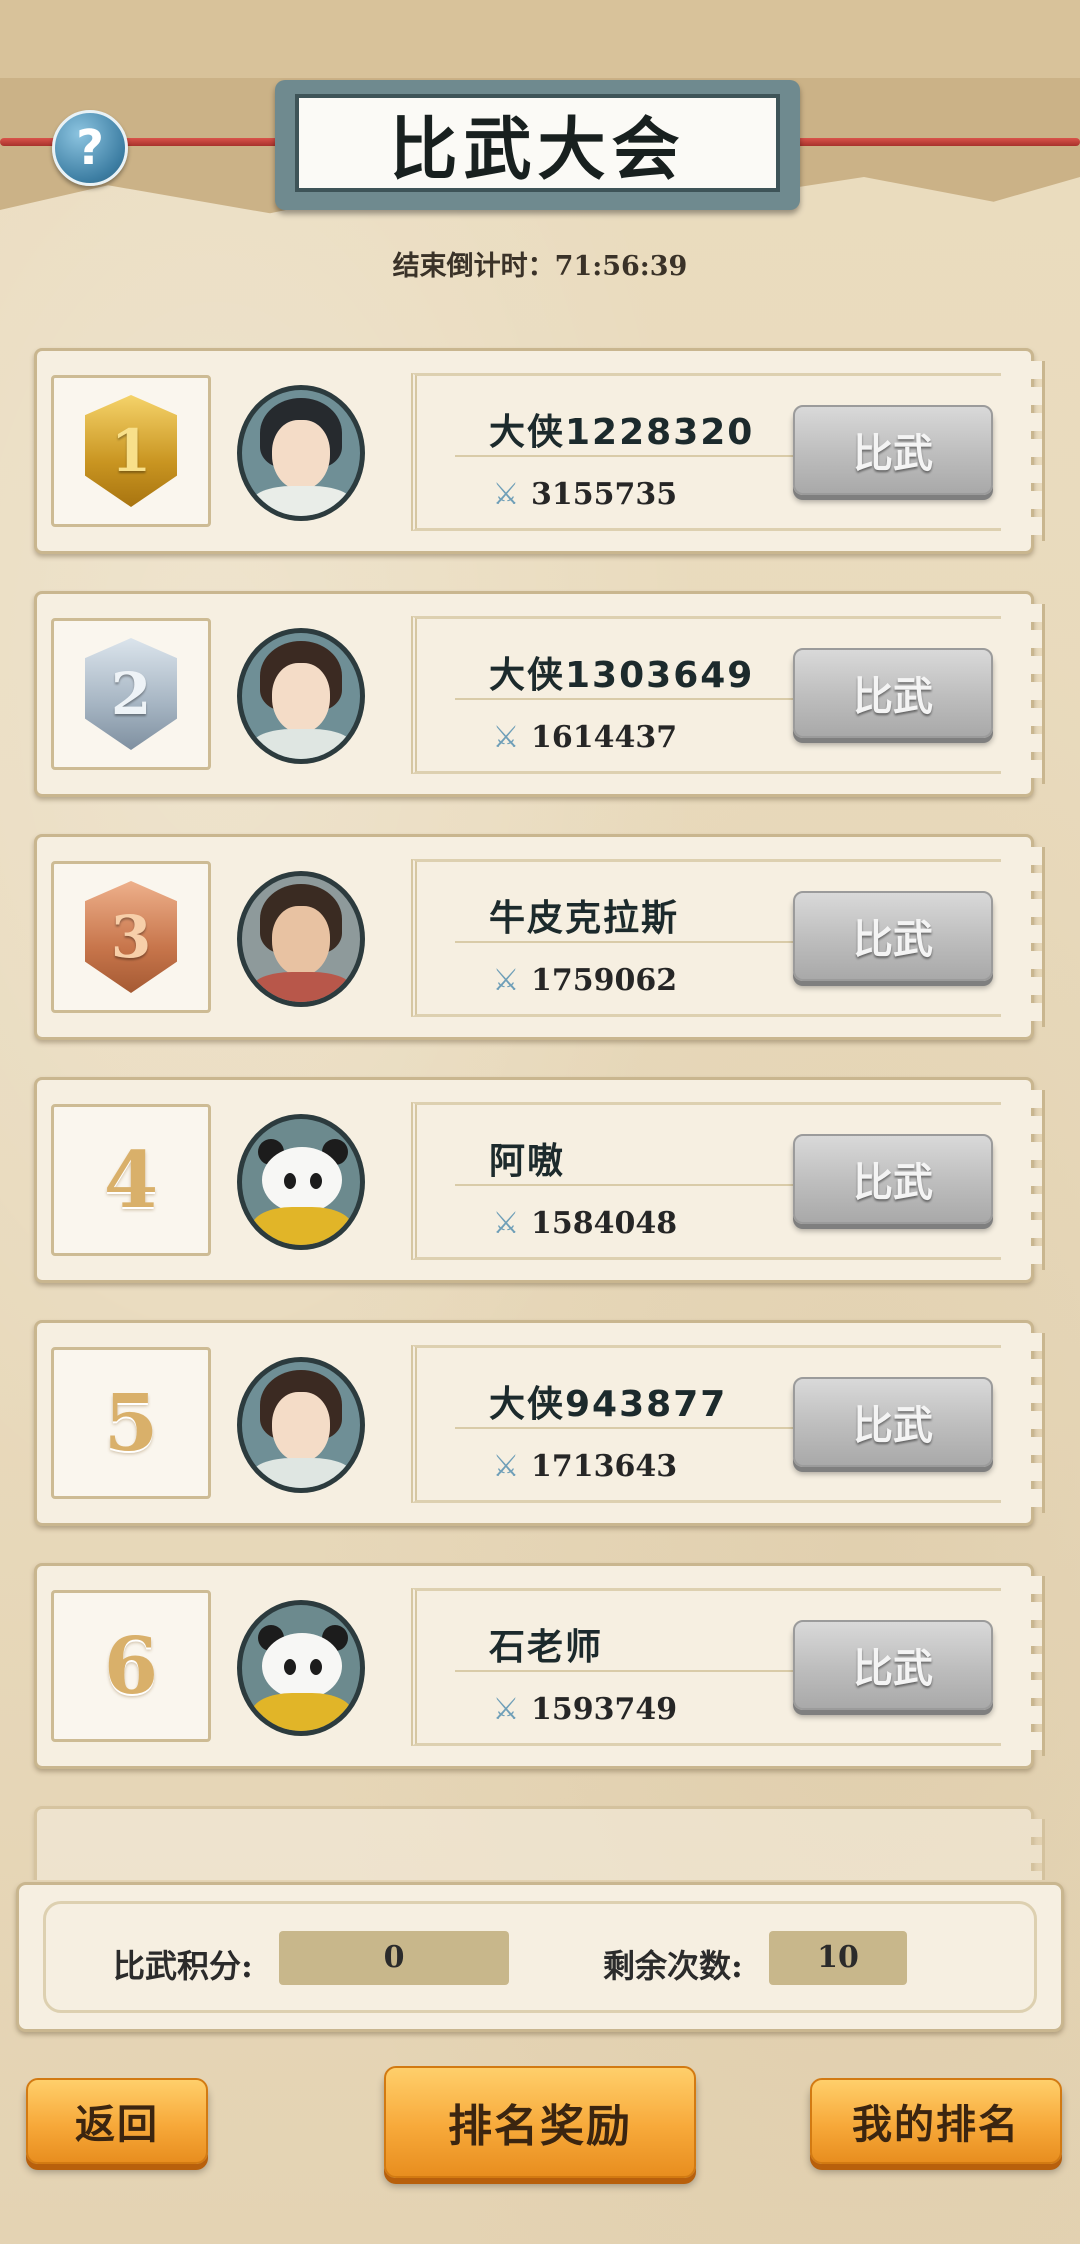 The image size is (1080, 2244). What do you see at coordinates (608, 1404) in the screenshot?
I see `player-name: 大侠943877` at bounding box center [608, 1404].